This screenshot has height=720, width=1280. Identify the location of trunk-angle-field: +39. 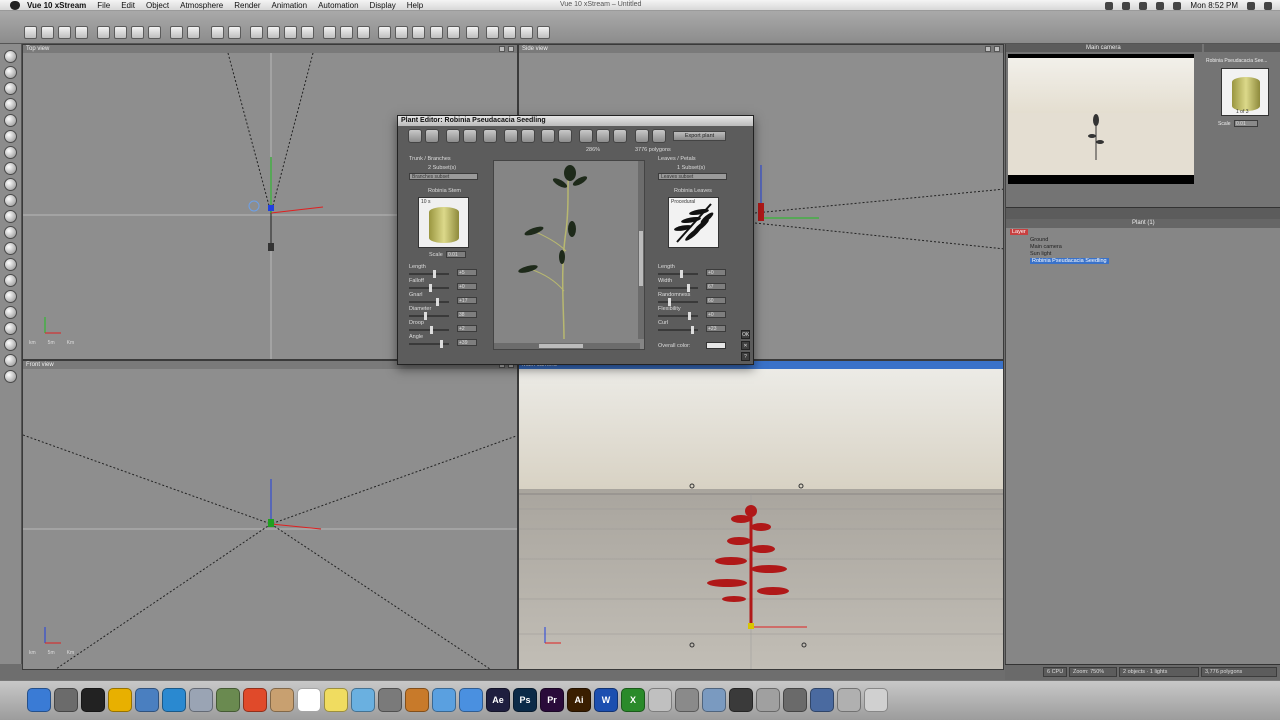
(467, 342).